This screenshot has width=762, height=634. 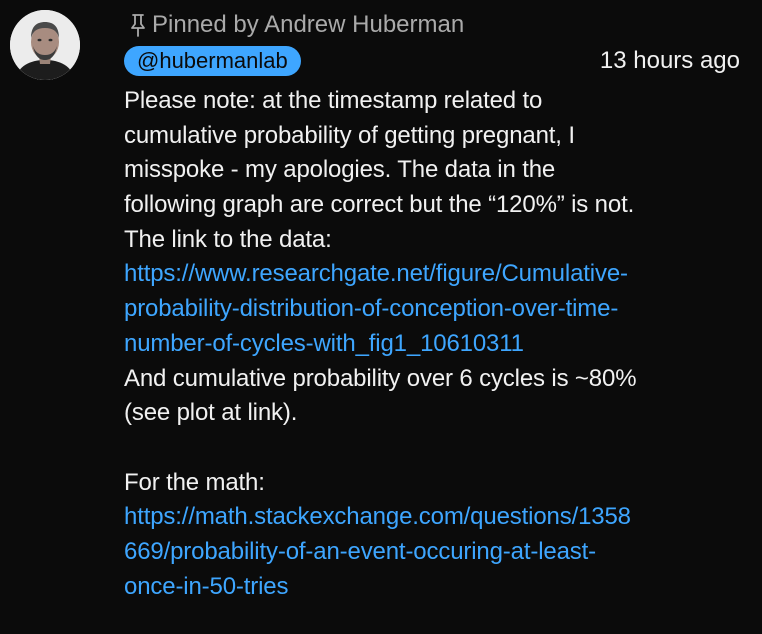 I want to click on pin-icon, so click(x=138, y=25).